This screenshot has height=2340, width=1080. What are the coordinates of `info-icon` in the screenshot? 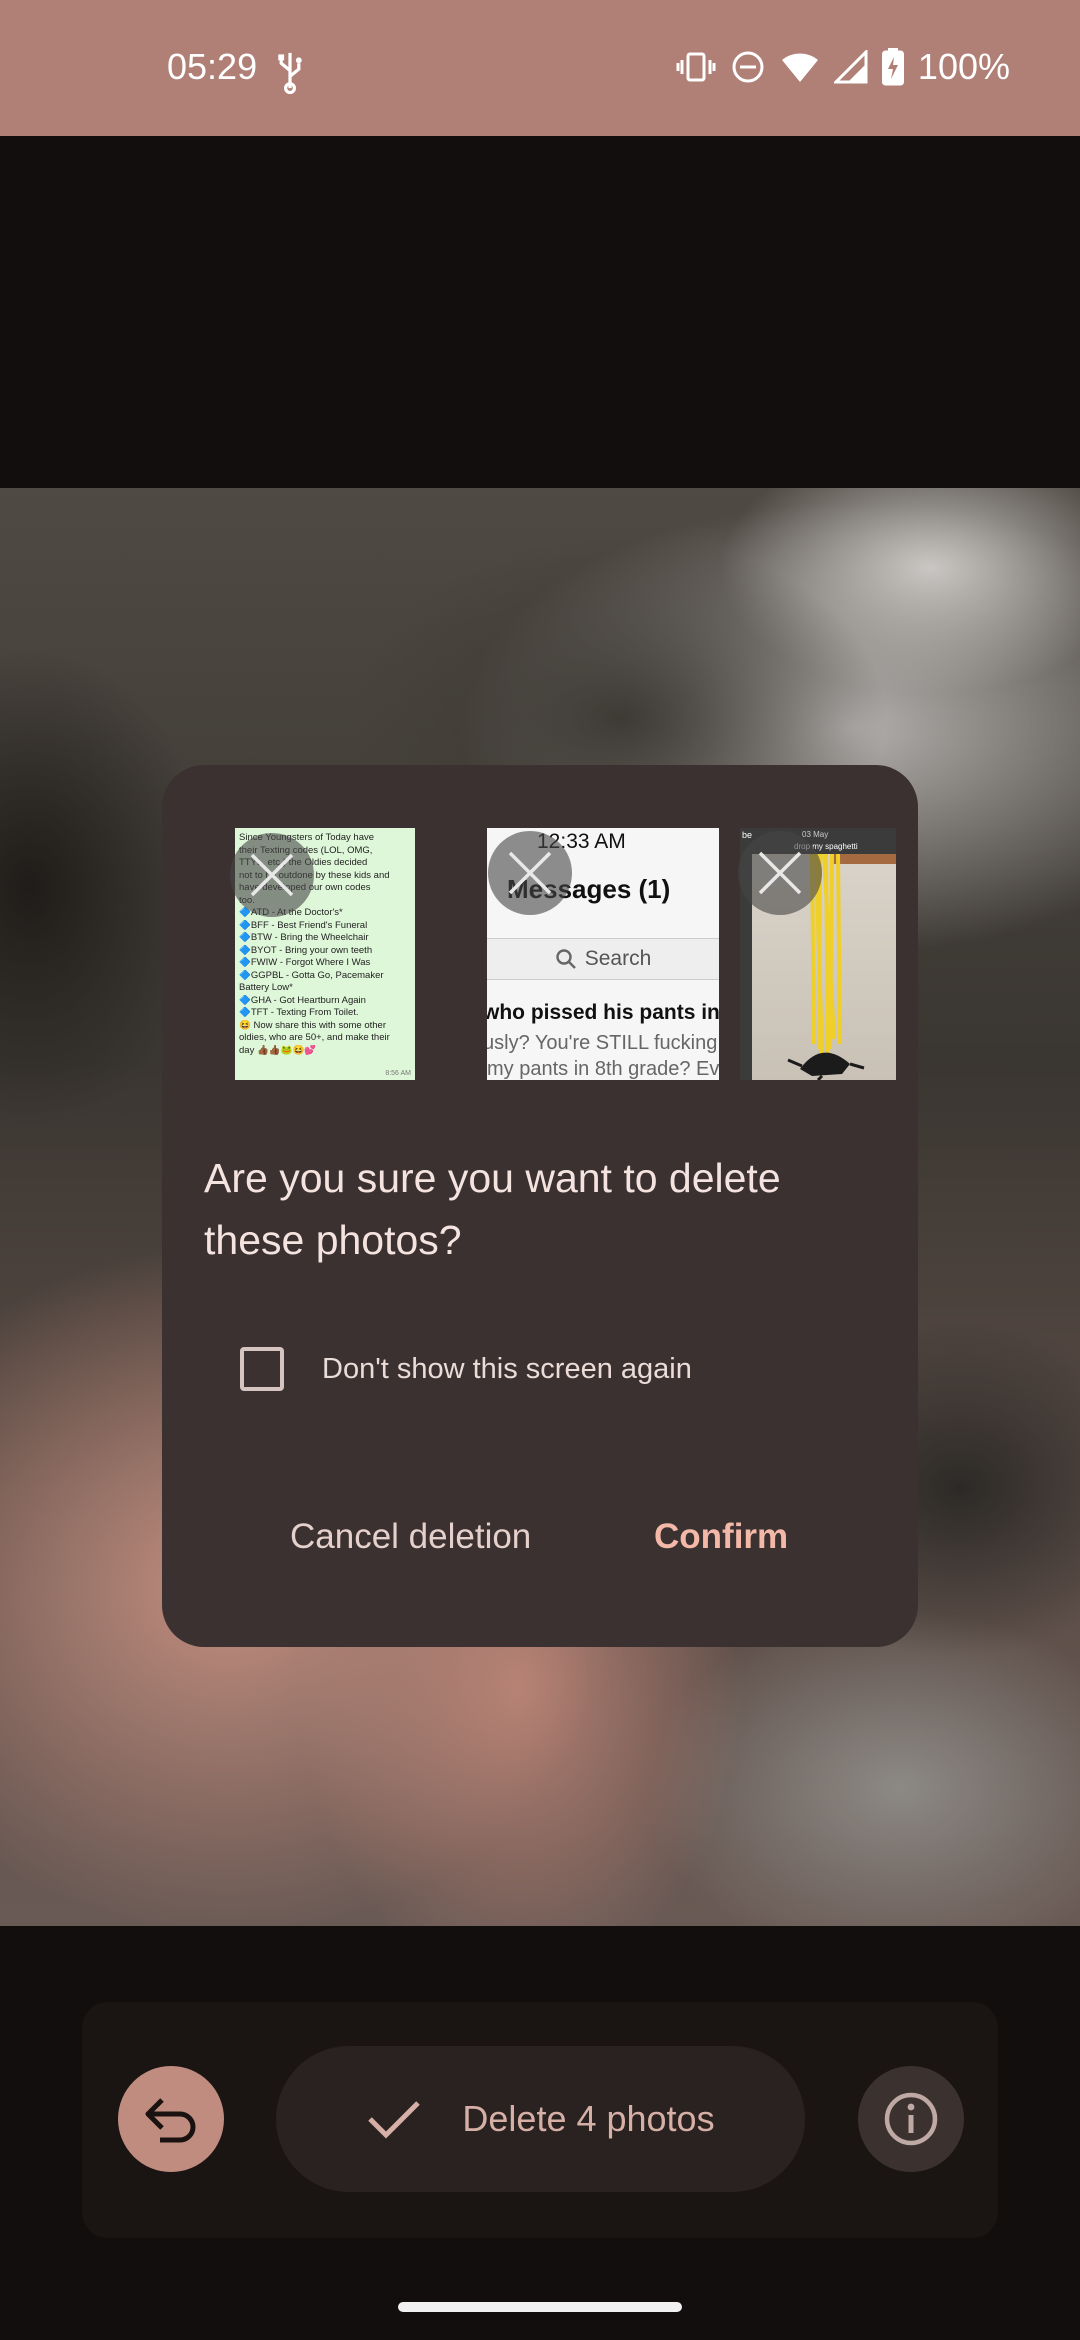 It's located at (911, 2119).